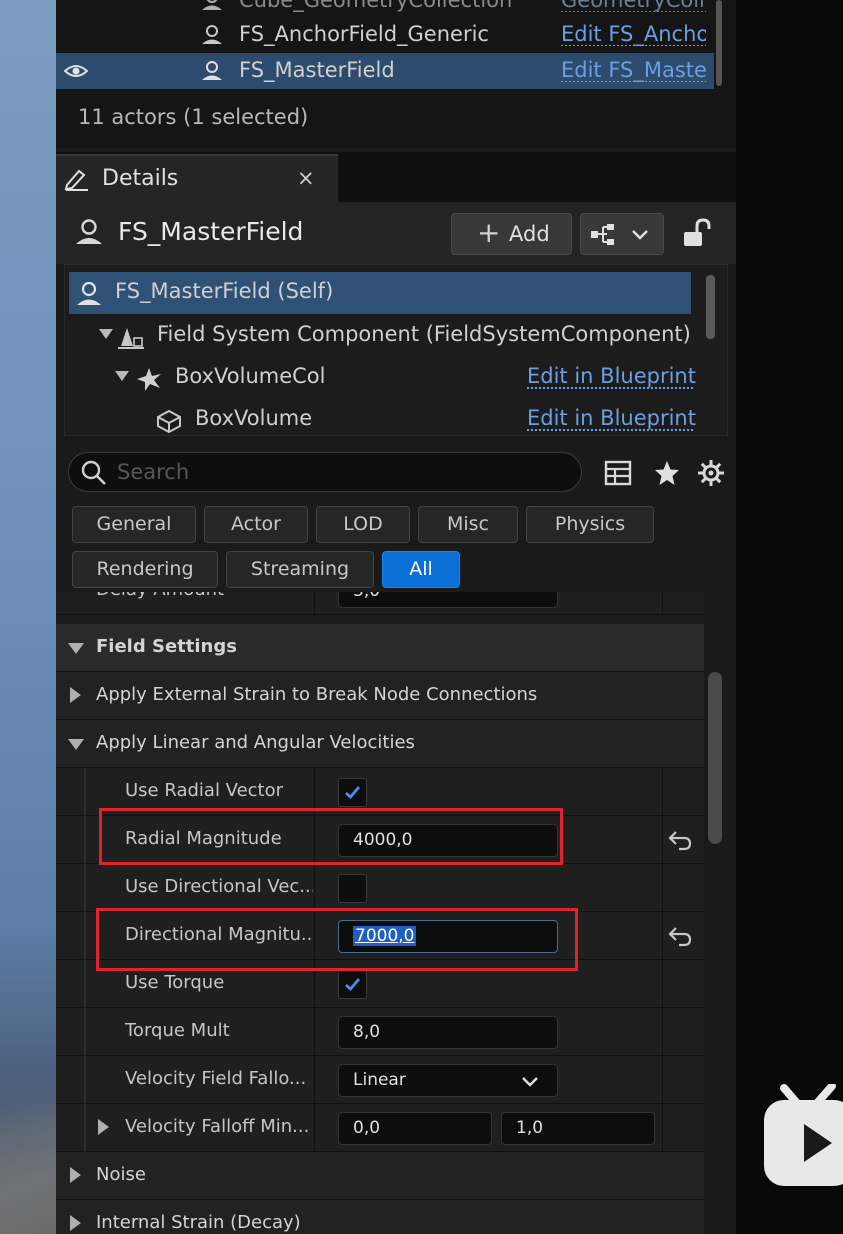  Describe the element at coordinates (364, 34) in the screenshot. I see `outliner-row-name: FS_AnchorField_Generic` at that location.